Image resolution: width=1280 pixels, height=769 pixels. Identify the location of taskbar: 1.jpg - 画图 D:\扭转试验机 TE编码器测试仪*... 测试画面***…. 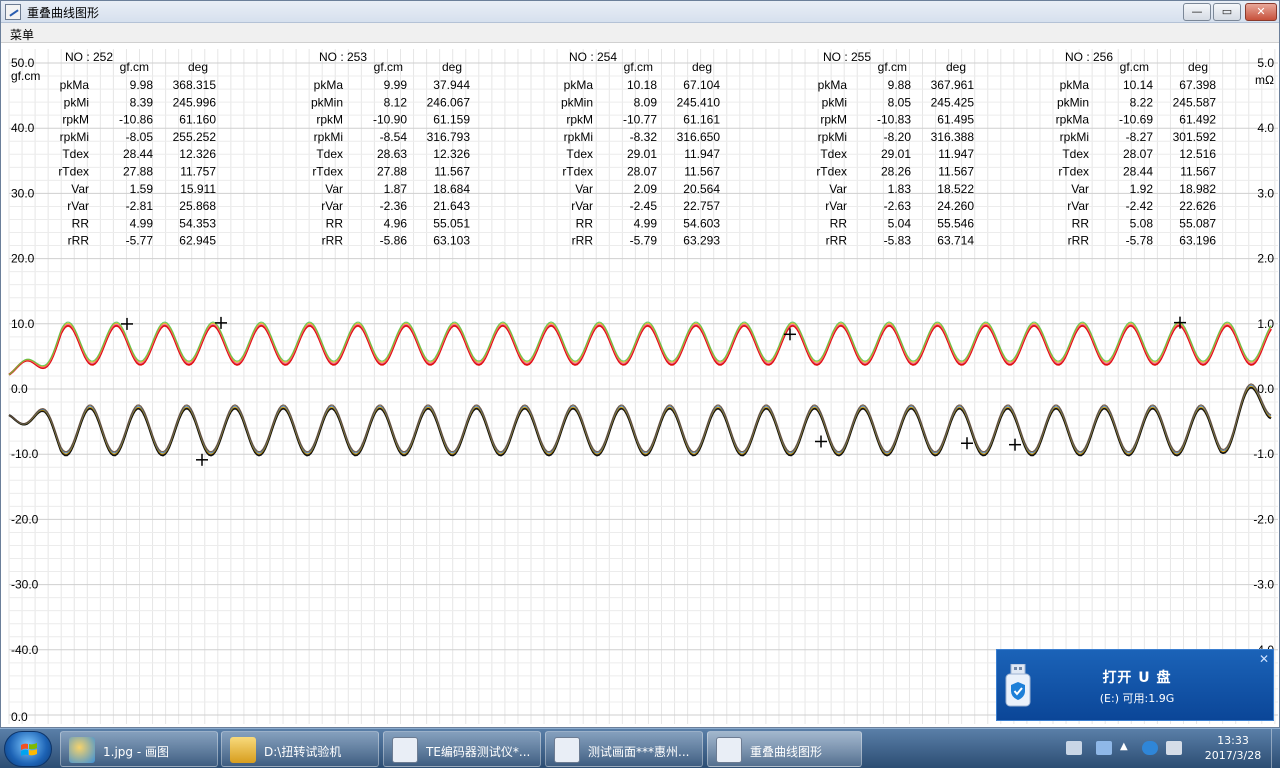
(640, 748).